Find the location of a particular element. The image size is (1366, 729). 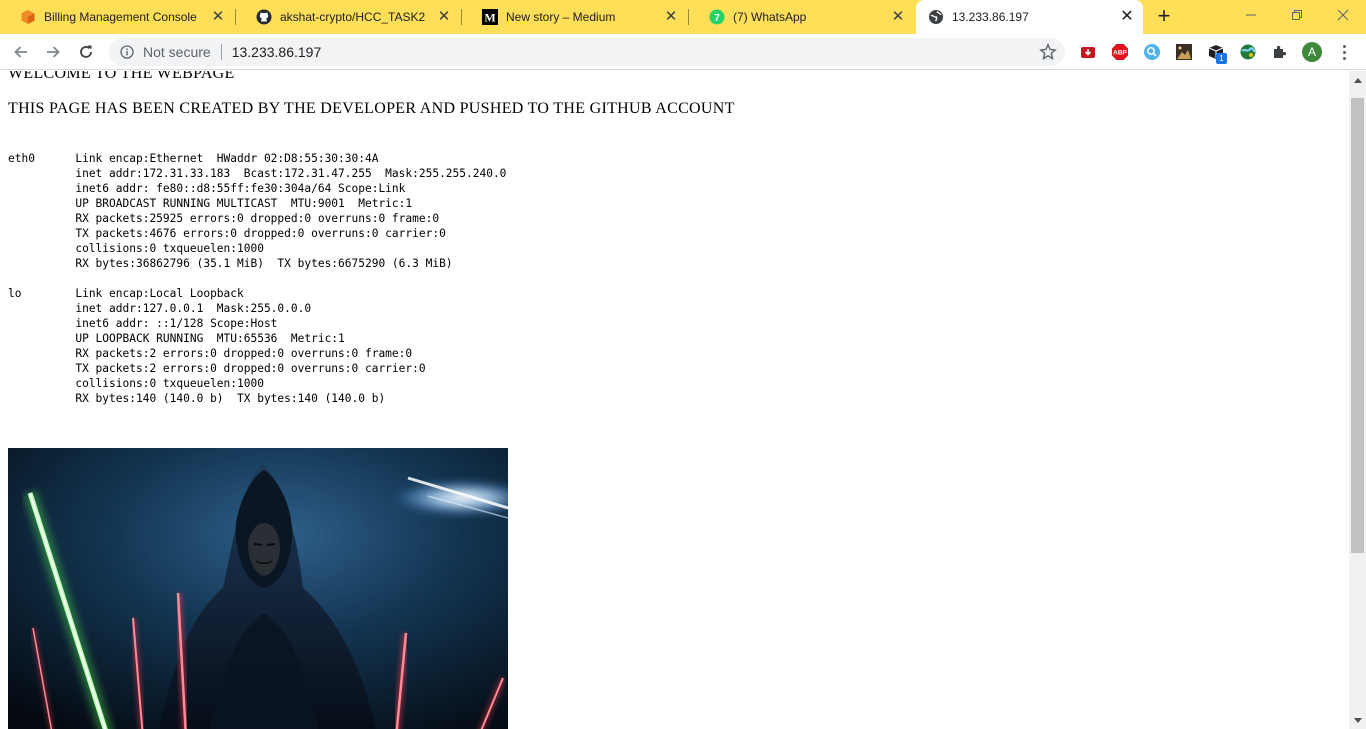

globe-icon is located at coordinates (936, 17).